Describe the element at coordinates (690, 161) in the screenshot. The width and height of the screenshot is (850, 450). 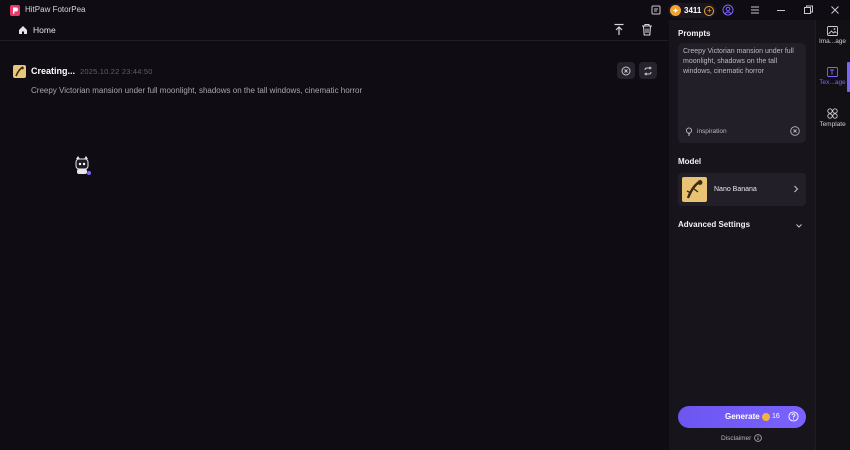
I see `model-label: Model` at that location.